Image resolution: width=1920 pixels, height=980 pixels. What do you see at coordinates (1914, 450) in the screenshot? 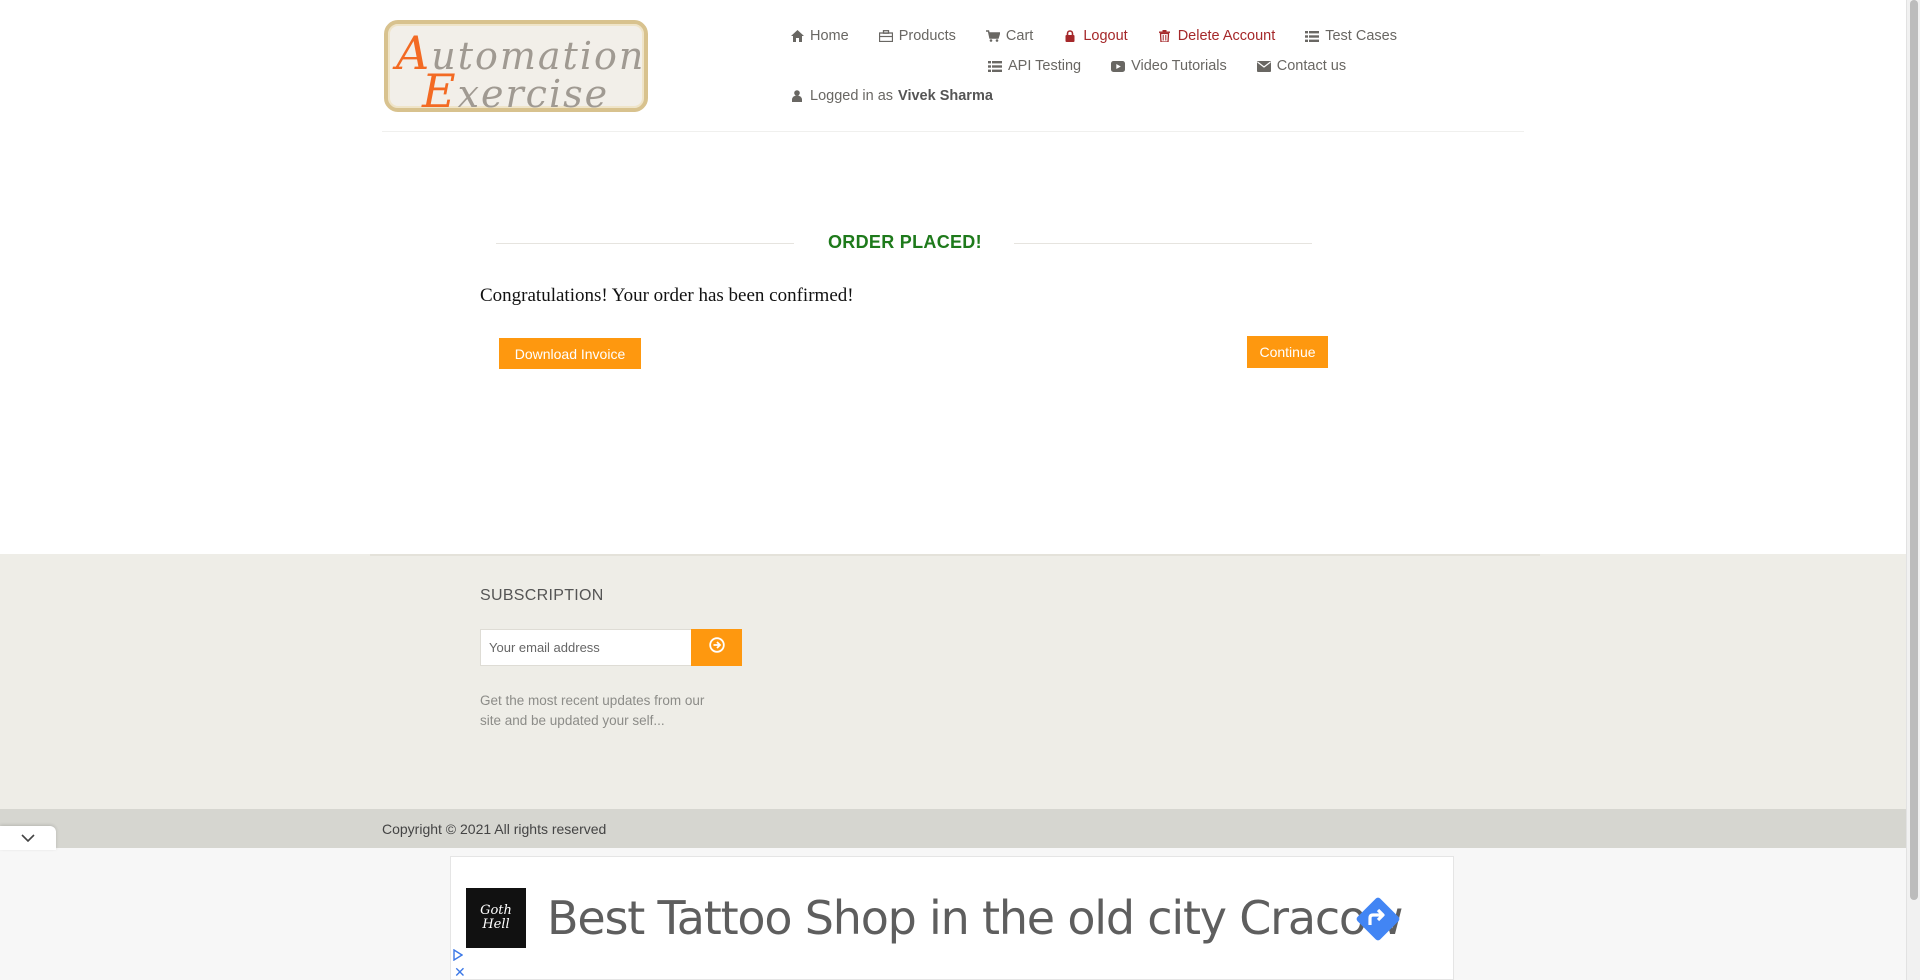
I see `scrollbar-thumb` at bounding box center [1914, 450].